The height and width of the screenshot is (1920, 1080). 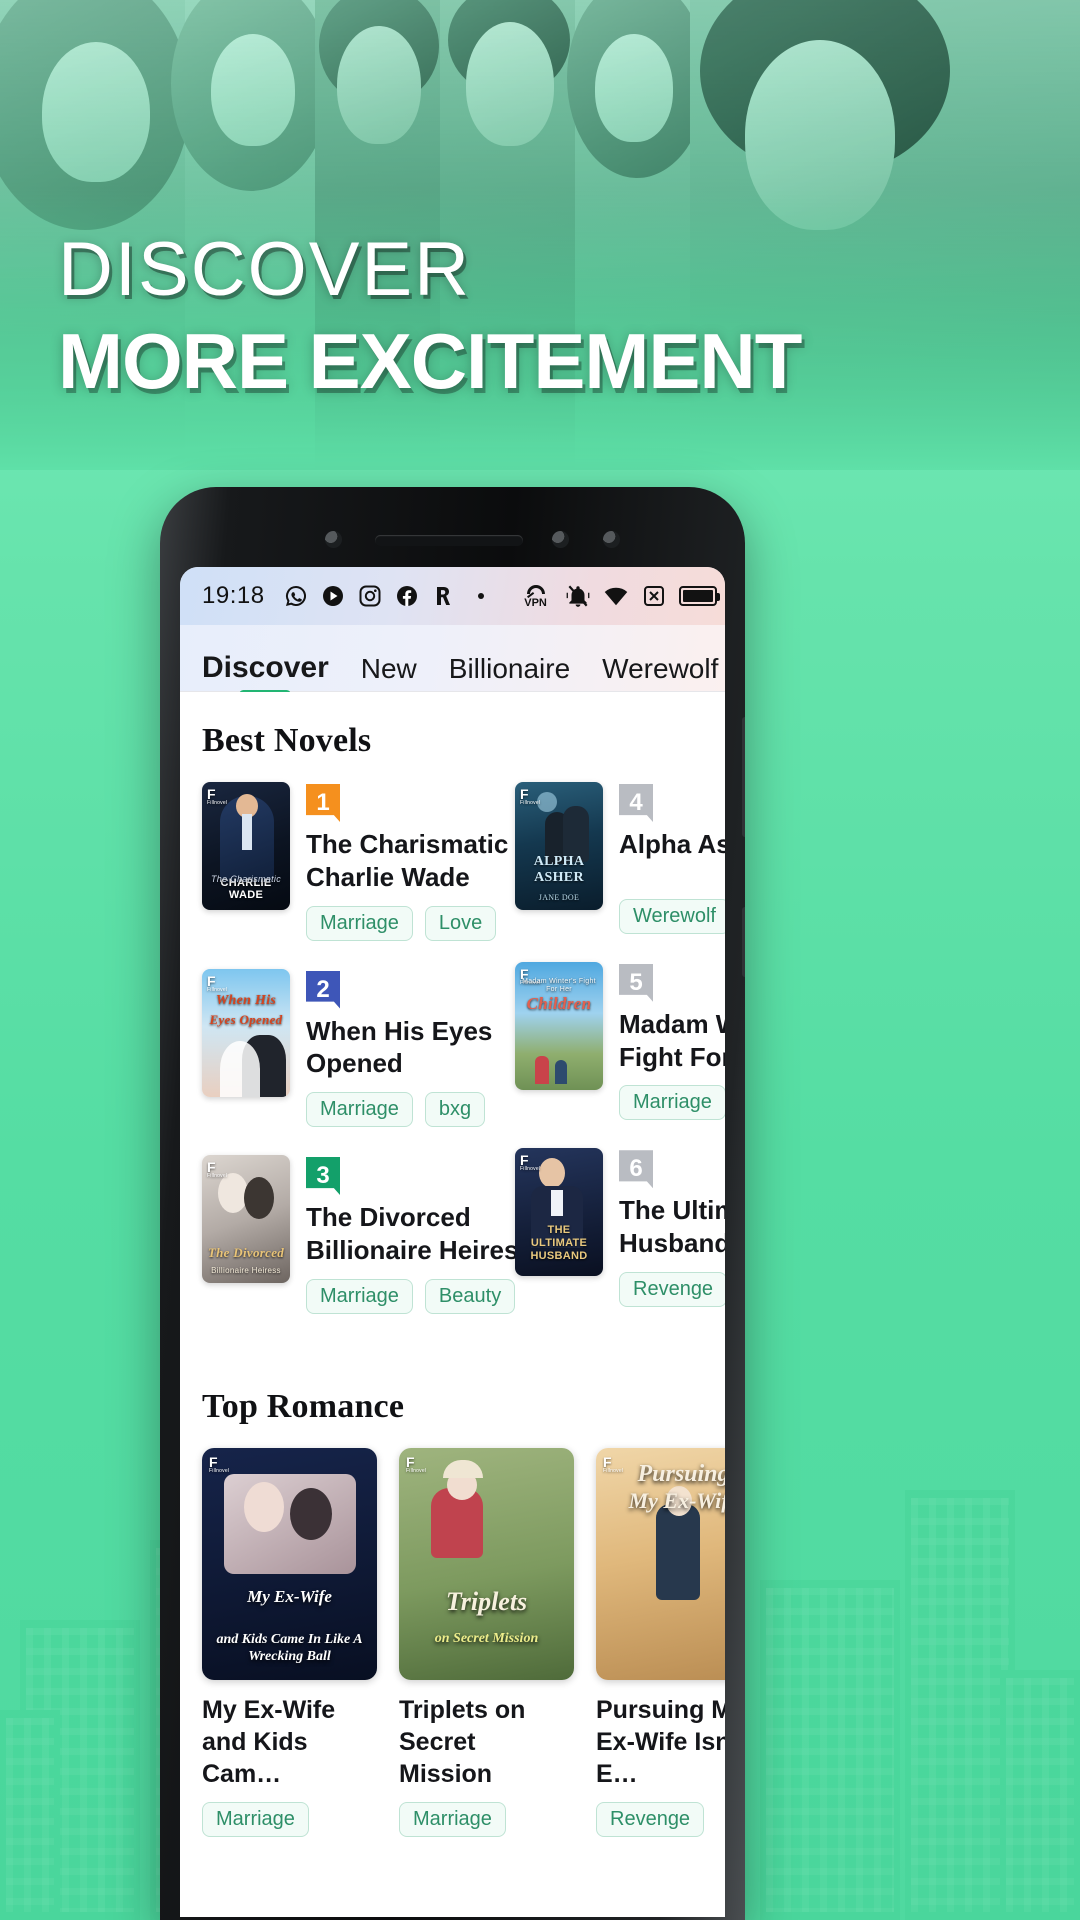 What do you see at coordinates (486, 1638) in the screenshot?
I see `cover-subtitle: on Secret Mission` at bounding box center [486, 1638].